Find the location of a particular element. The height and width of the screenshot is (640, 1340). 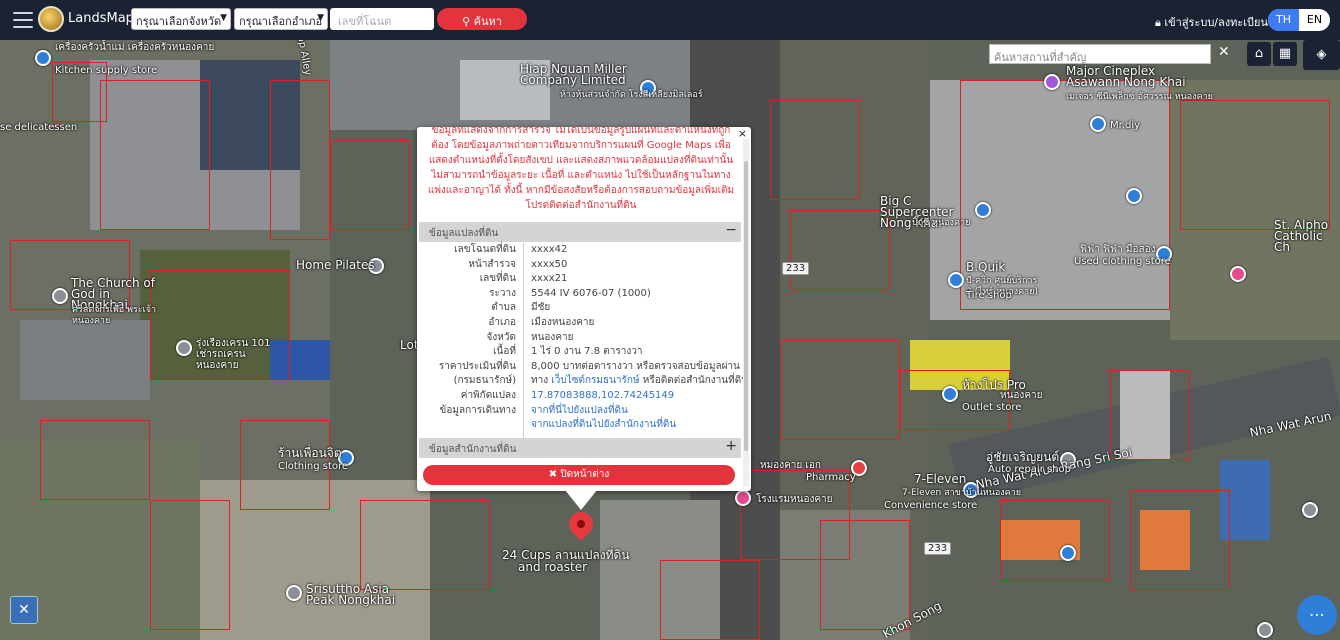

map-label: St. Alpho Catholic Ch is located at coordinates (1301, 236).